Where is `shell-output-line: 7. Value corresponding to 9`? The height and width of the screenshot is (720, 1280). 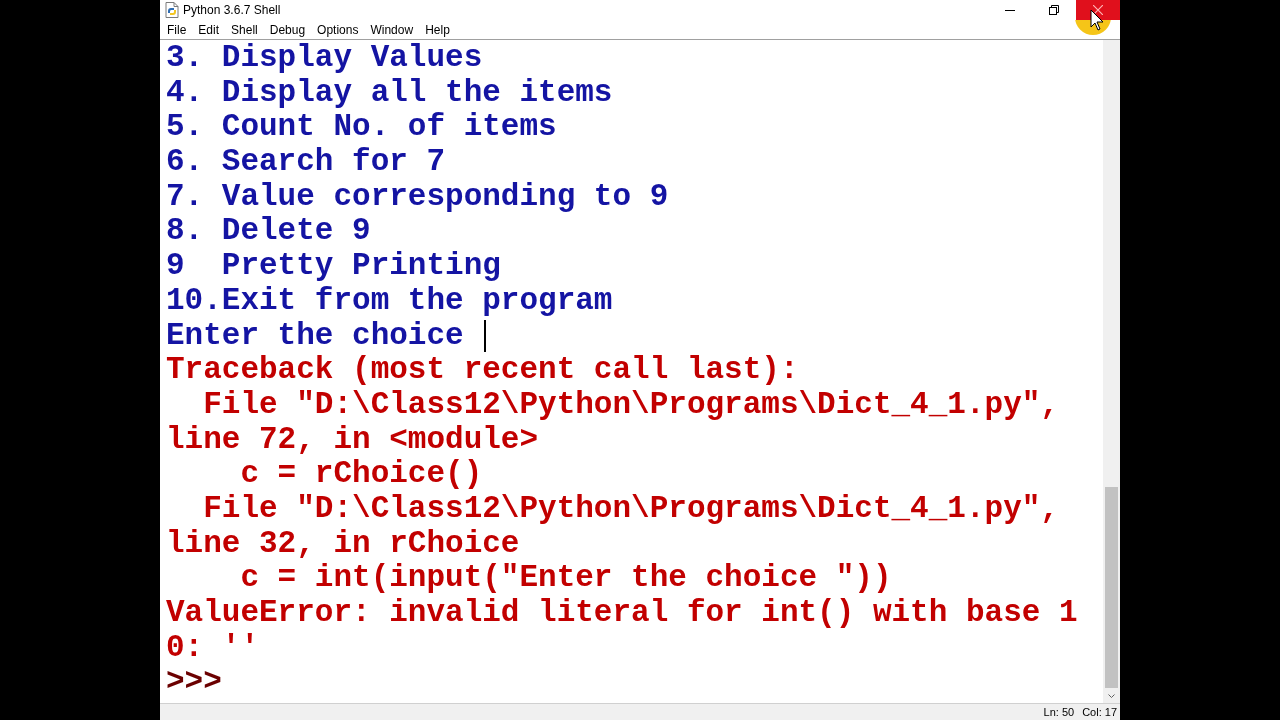 shell-output-line: 7. Value corresponding to 9 is located at coordinates (417, 197).